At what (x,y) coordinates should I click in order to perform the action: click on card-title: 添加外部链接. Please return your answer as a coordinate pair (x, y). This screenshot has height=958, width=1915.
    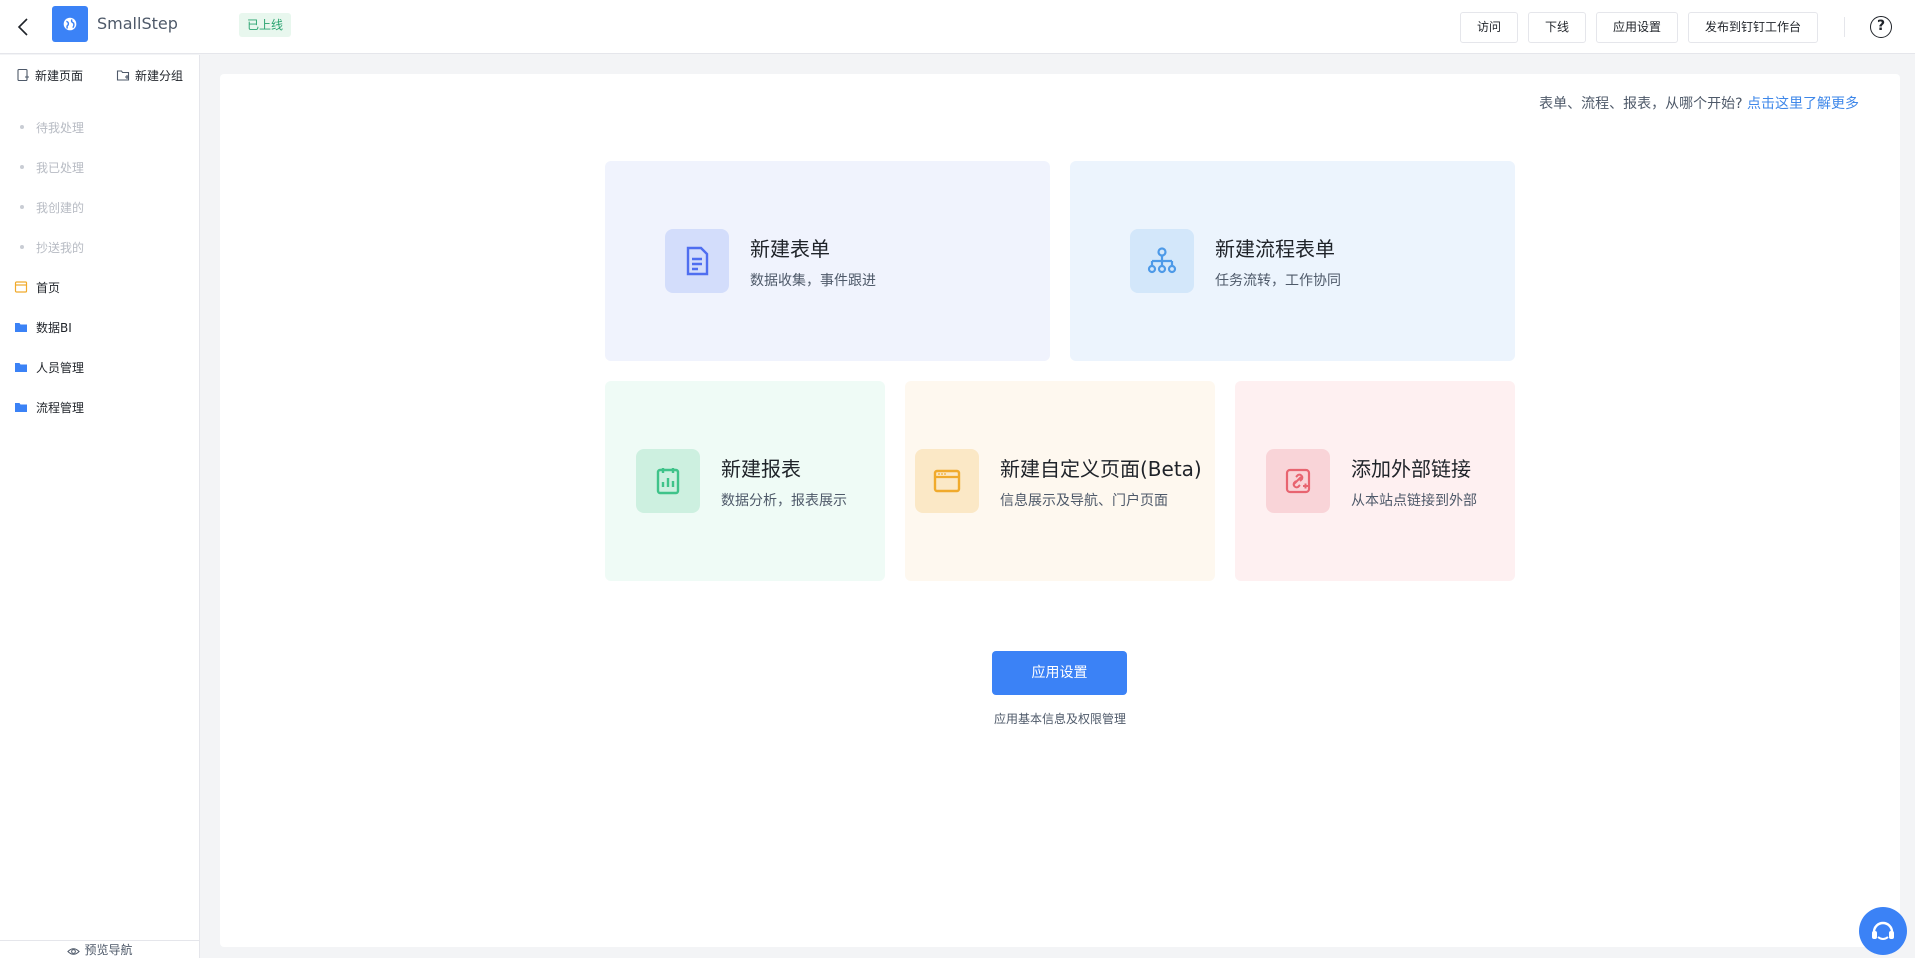
    Looking at the image, I should click on (1411, 469).